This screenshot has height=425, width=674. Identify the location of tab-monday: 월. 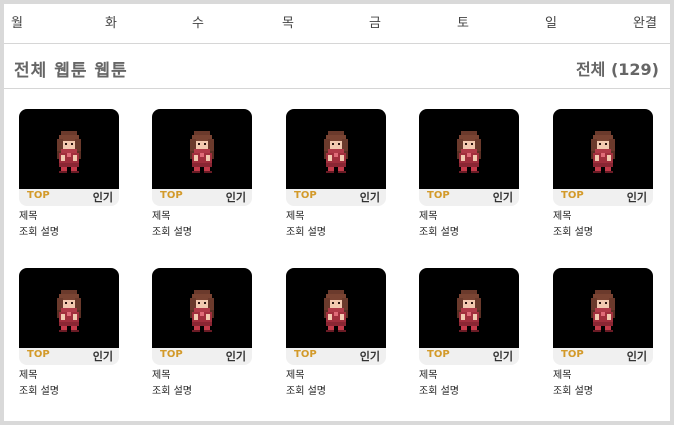
(17, 24).